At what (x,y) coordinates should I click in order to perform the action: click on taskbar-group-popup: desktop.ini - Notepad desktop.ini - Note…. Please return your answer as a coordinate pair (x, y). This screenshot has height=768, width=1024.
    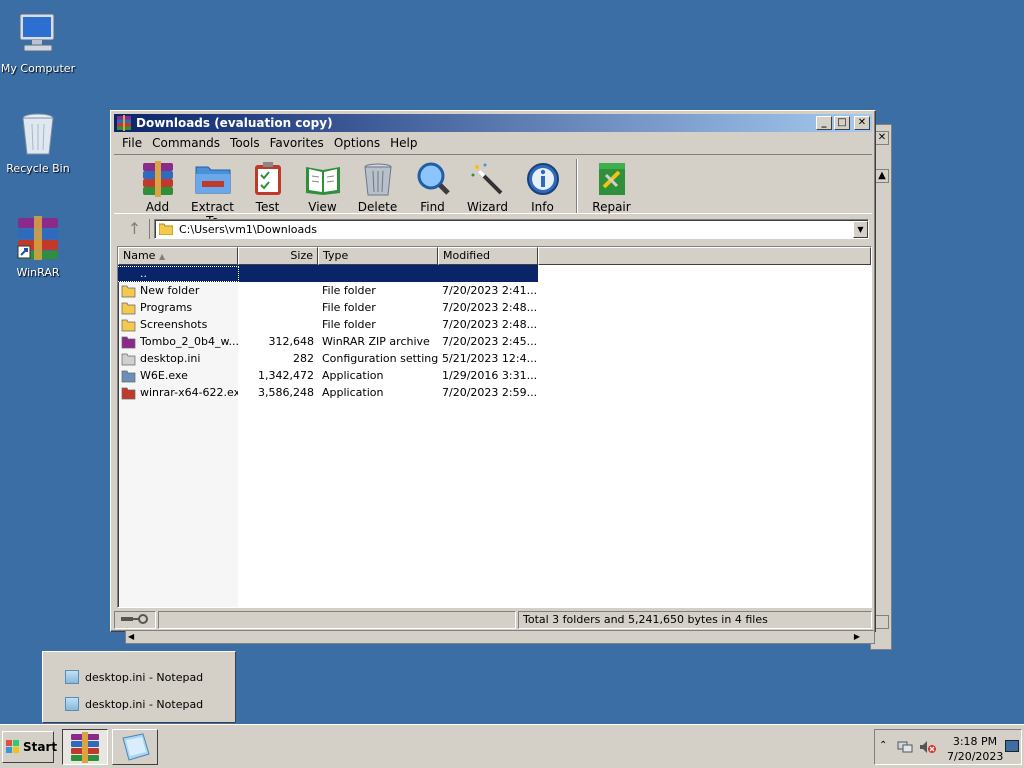
    Looking at the image, I should click on (139, 687).